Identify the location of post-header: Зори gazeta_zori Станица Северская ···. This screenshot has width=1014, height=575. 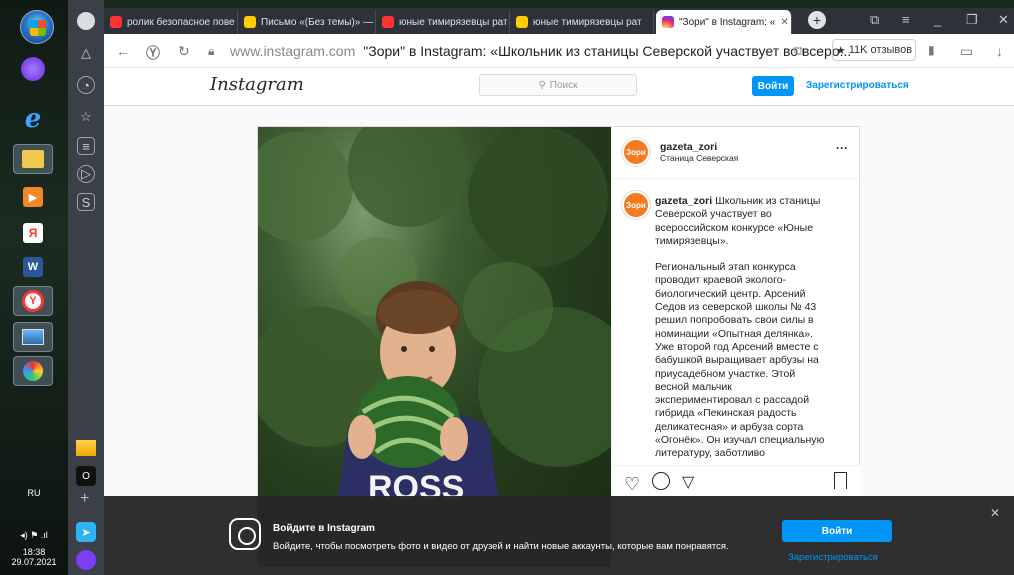
(736, 153).